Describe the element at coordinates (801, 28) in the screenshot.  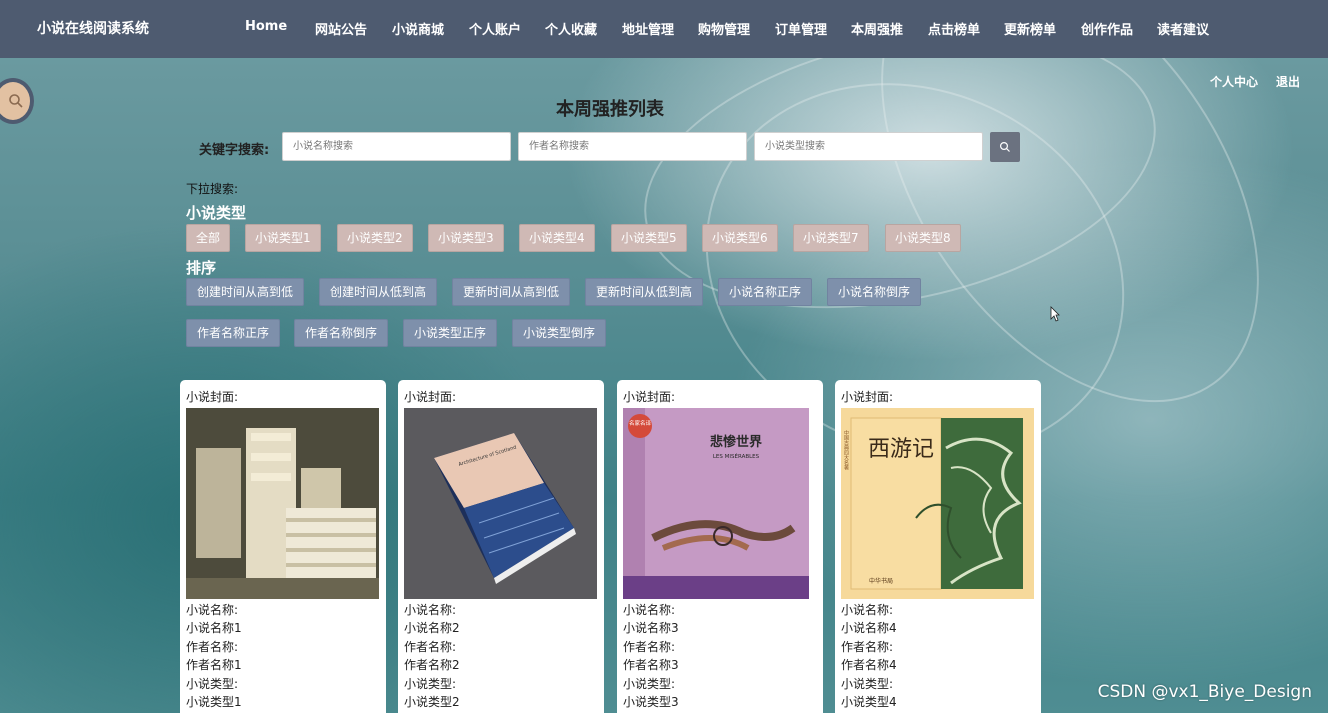
I see `nav-order-management: 订单管理` at that location.